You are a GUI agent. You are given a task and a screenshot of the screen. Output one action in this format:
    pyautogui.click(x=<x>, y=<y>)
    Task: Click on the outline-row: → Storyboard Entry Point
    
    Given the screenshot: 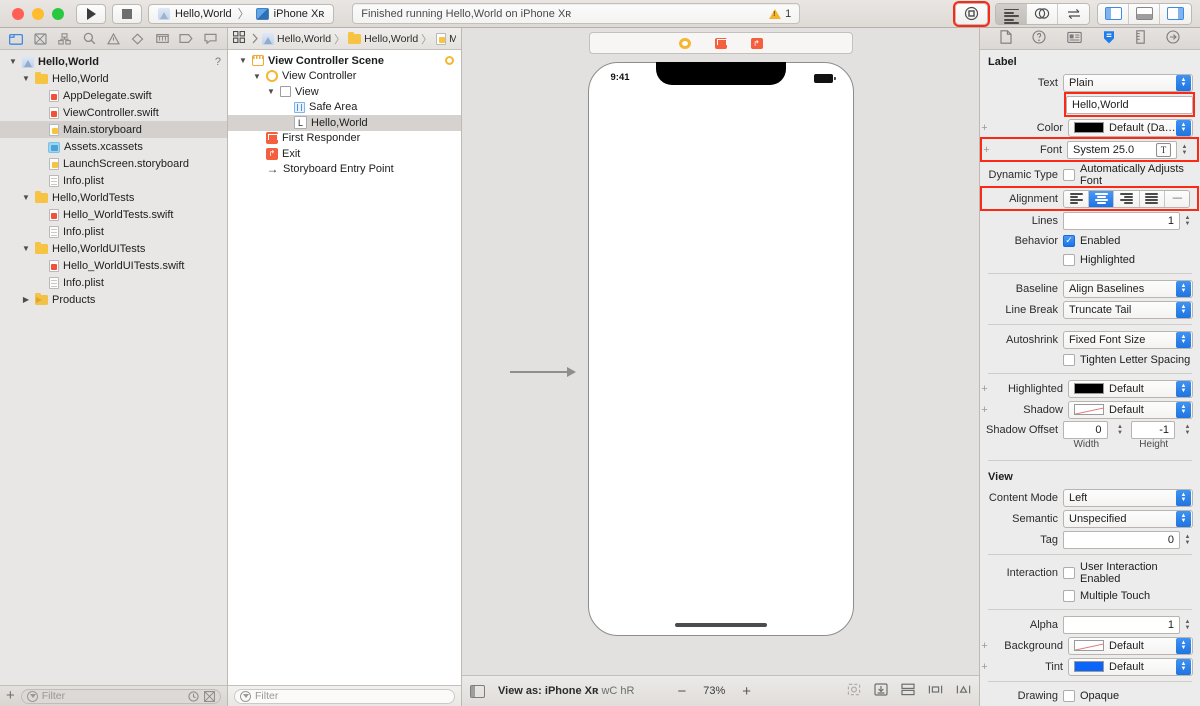 What is the action you would take?
    pyautogui.click(x=344, y=170)
    